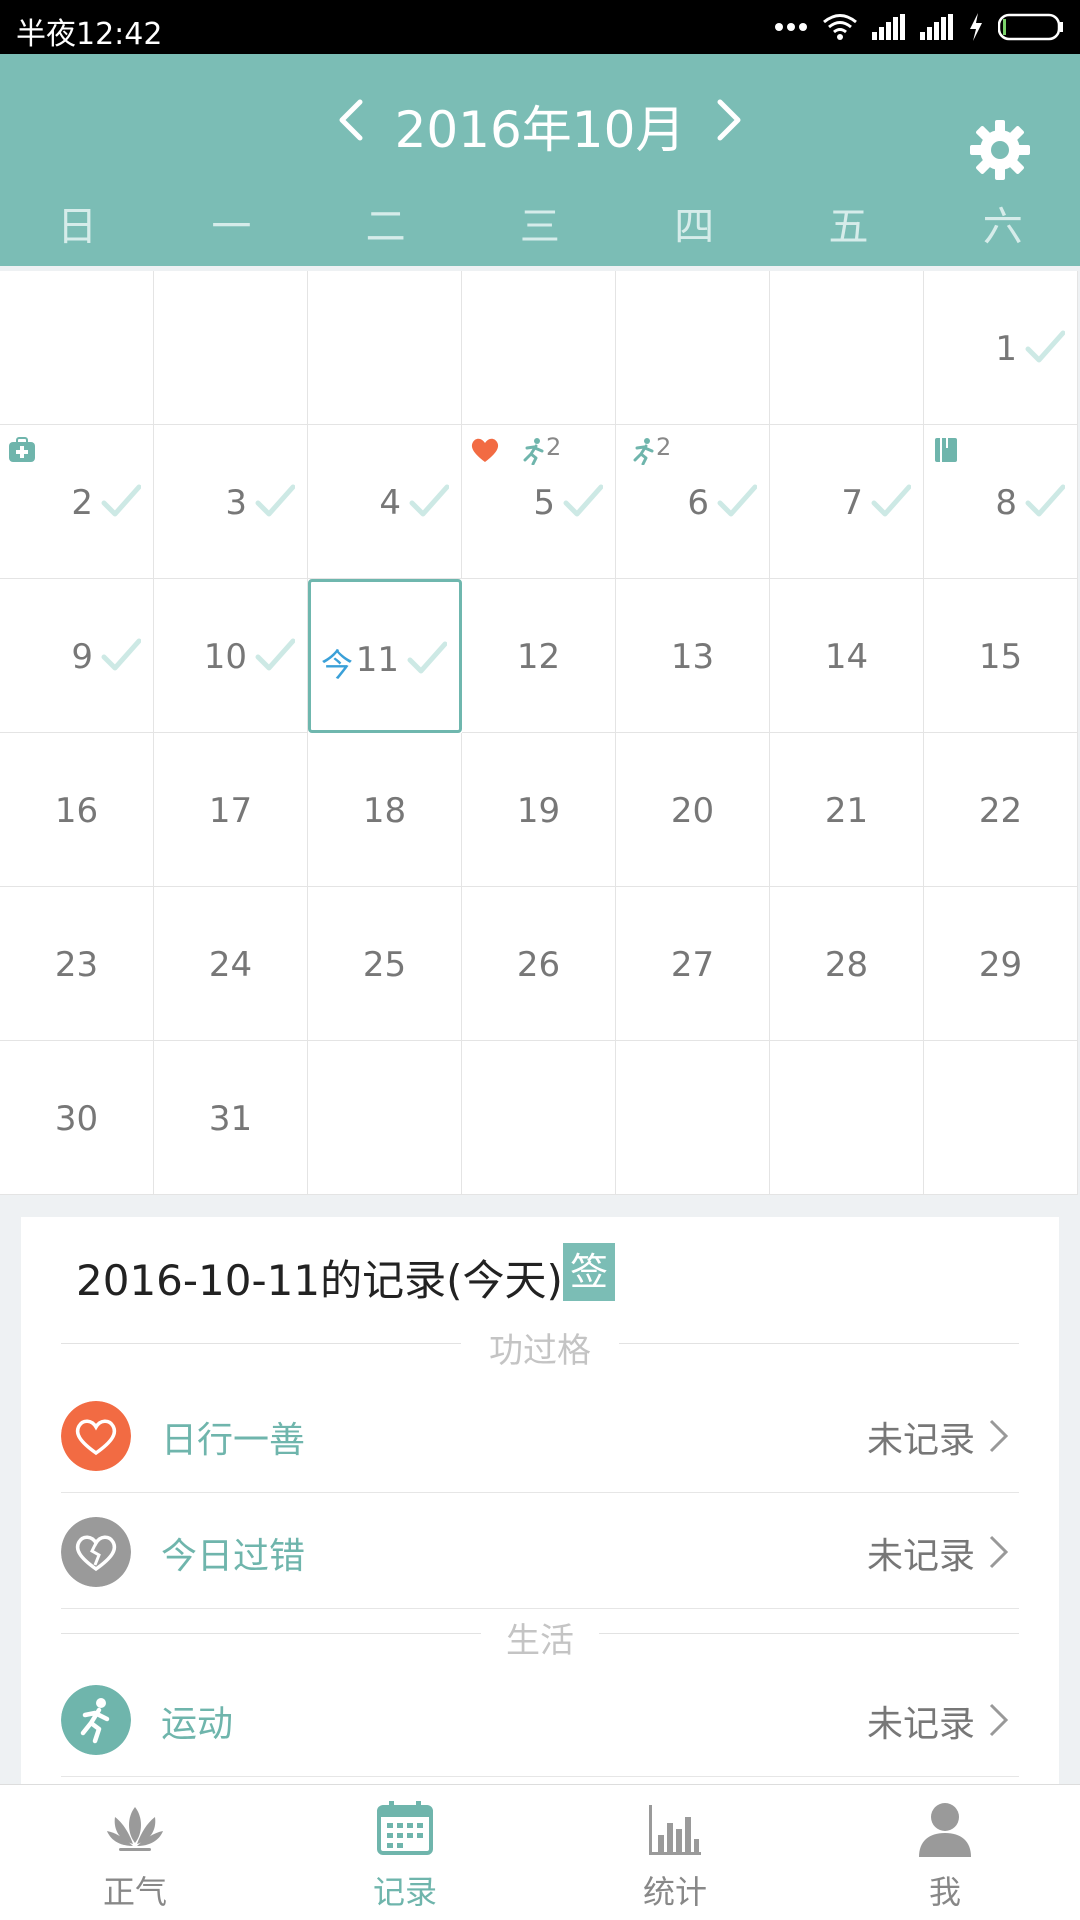  I want to click on calendar-day-29: 29, so click(1001, 964).